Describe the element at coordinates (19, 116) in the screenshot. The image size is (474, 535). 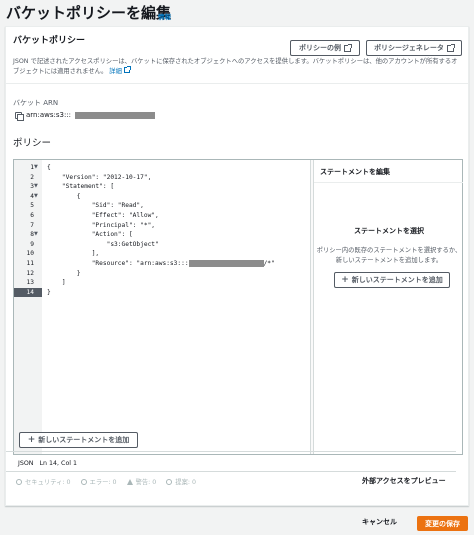
I see `copy-icon` at that location.